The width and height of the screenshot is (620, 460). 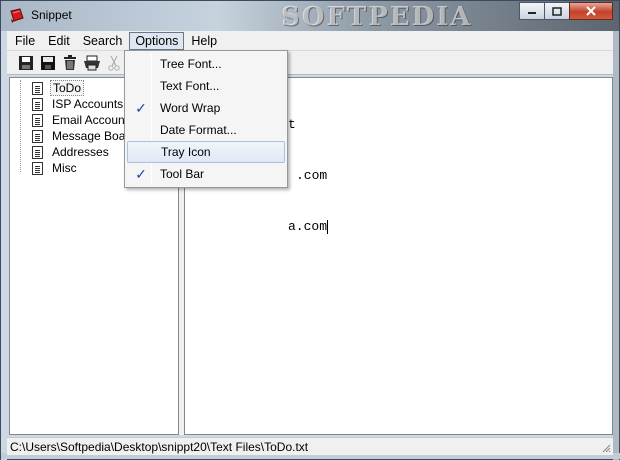 I want to click on resize-grip-icon, so click(x=606, y=448).